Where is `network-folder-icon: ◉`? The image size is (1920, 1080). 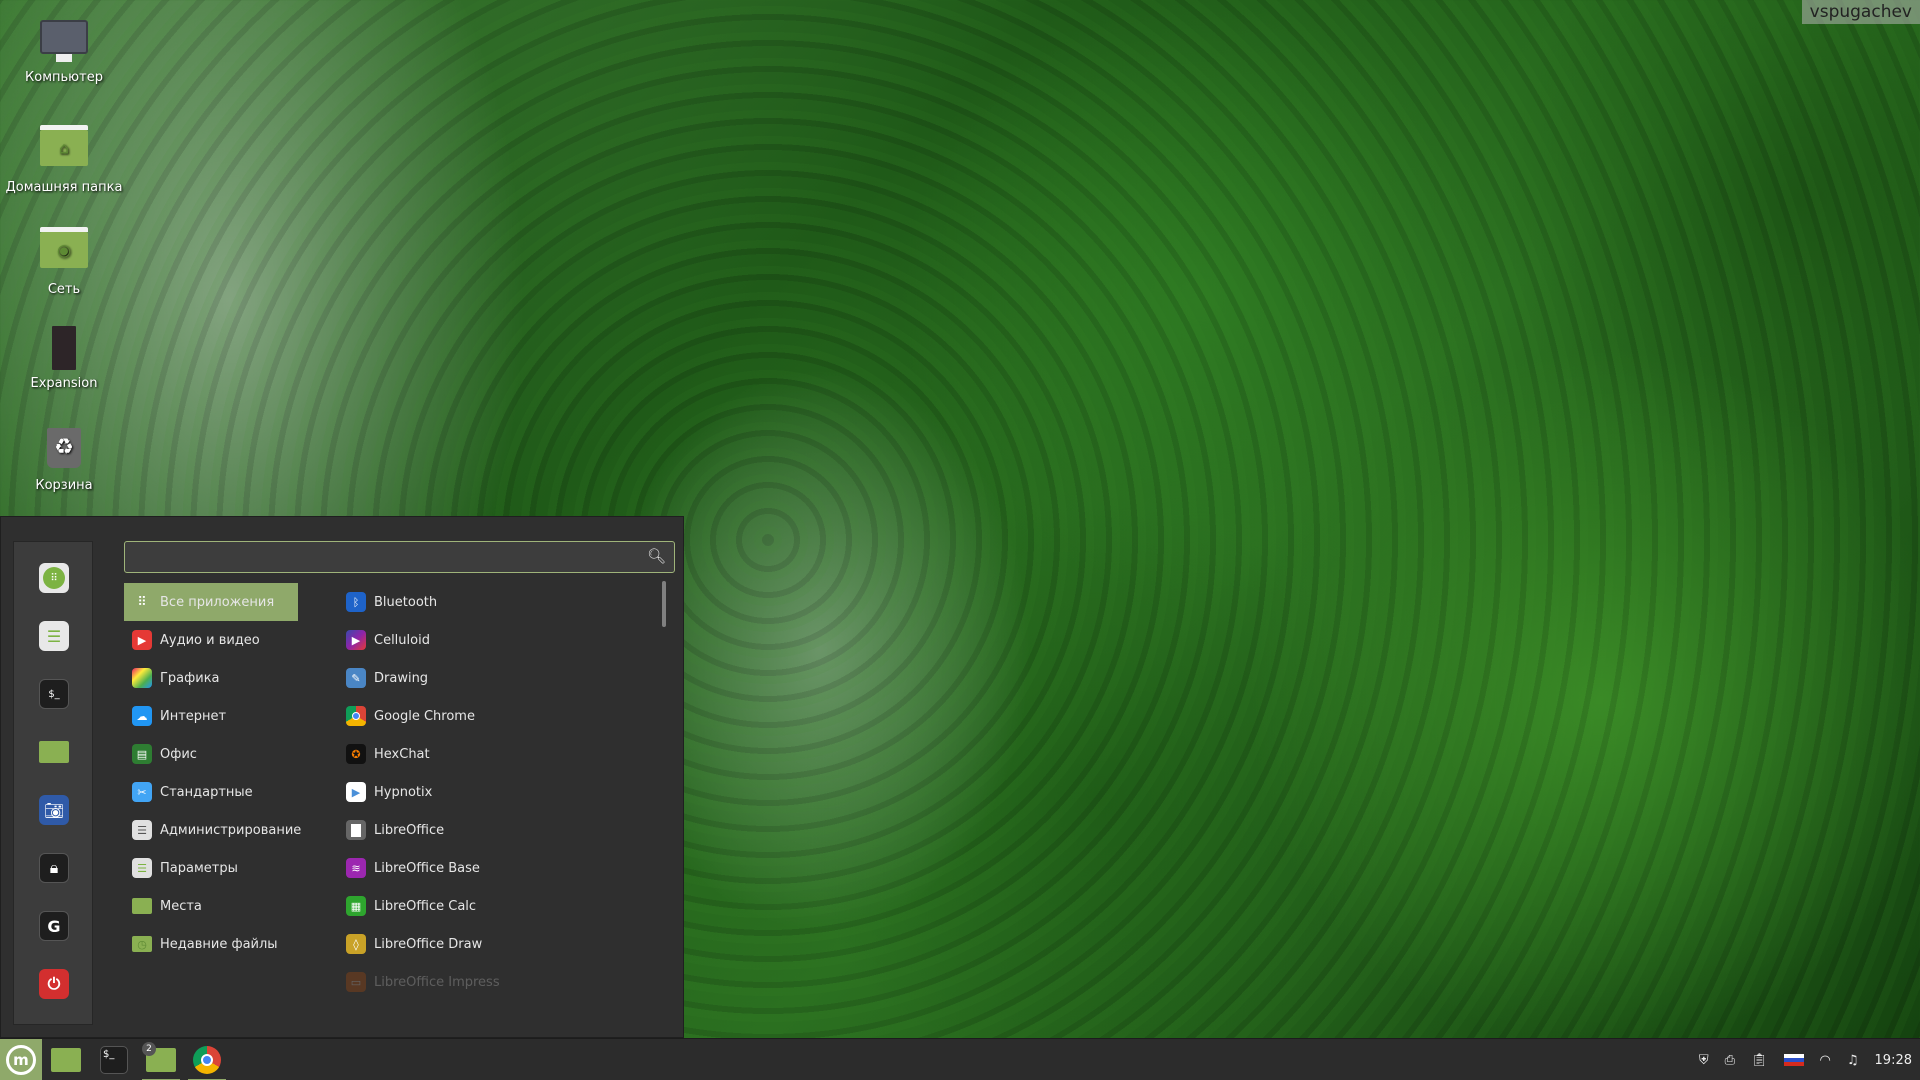
network-folder-icon: ◉ is located at coordinates (64, 251).